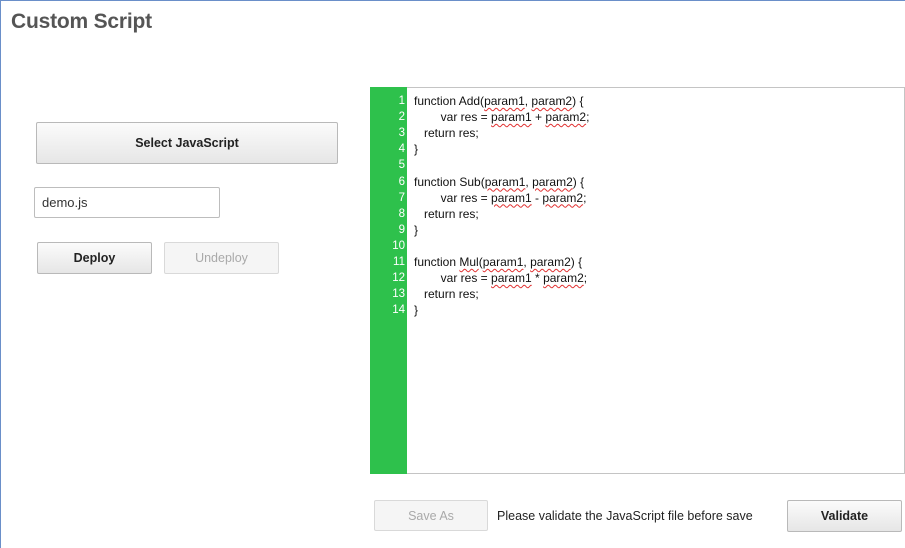 This screenshot has height=548, width=905. Describe the element at coordinates (401, 197) in the screenshot. I see `line-number: 7` at that location.